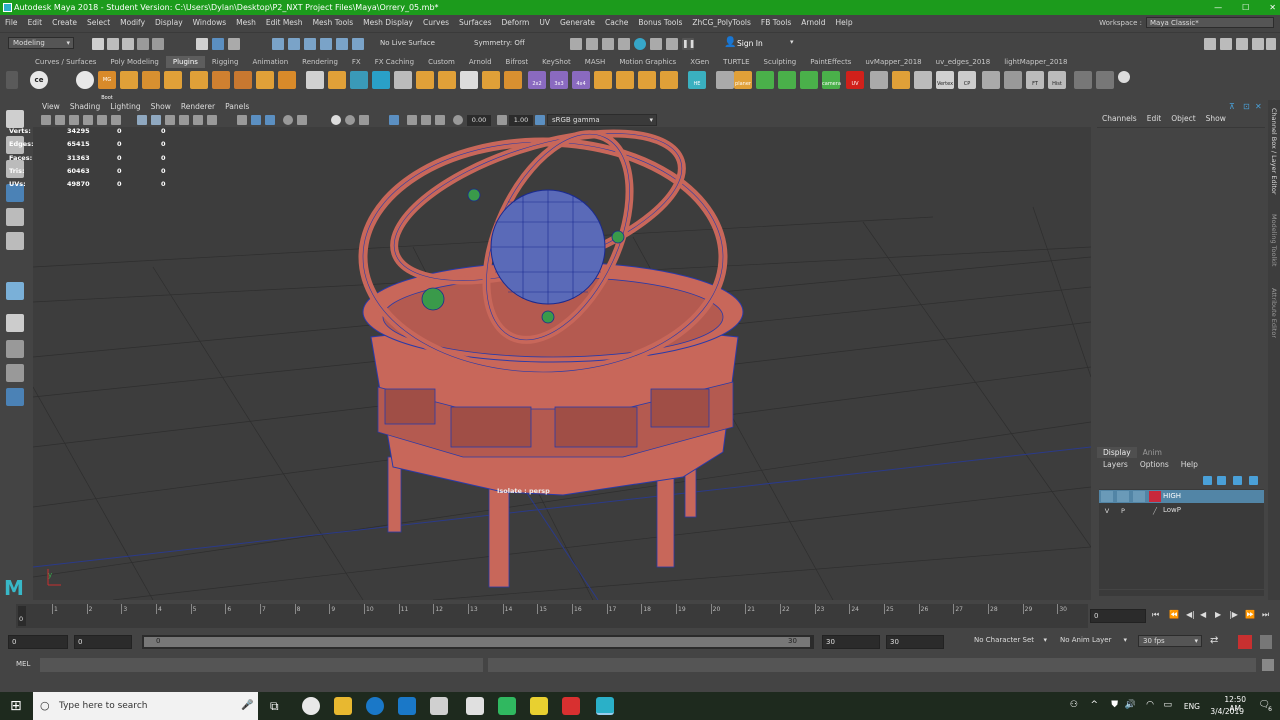 Image resolution: width=1280 pixels, height=720 pixels. Describe the element at coordinates (88, 120) in the screenshot. I see `grid-toggle-icon` at that location.